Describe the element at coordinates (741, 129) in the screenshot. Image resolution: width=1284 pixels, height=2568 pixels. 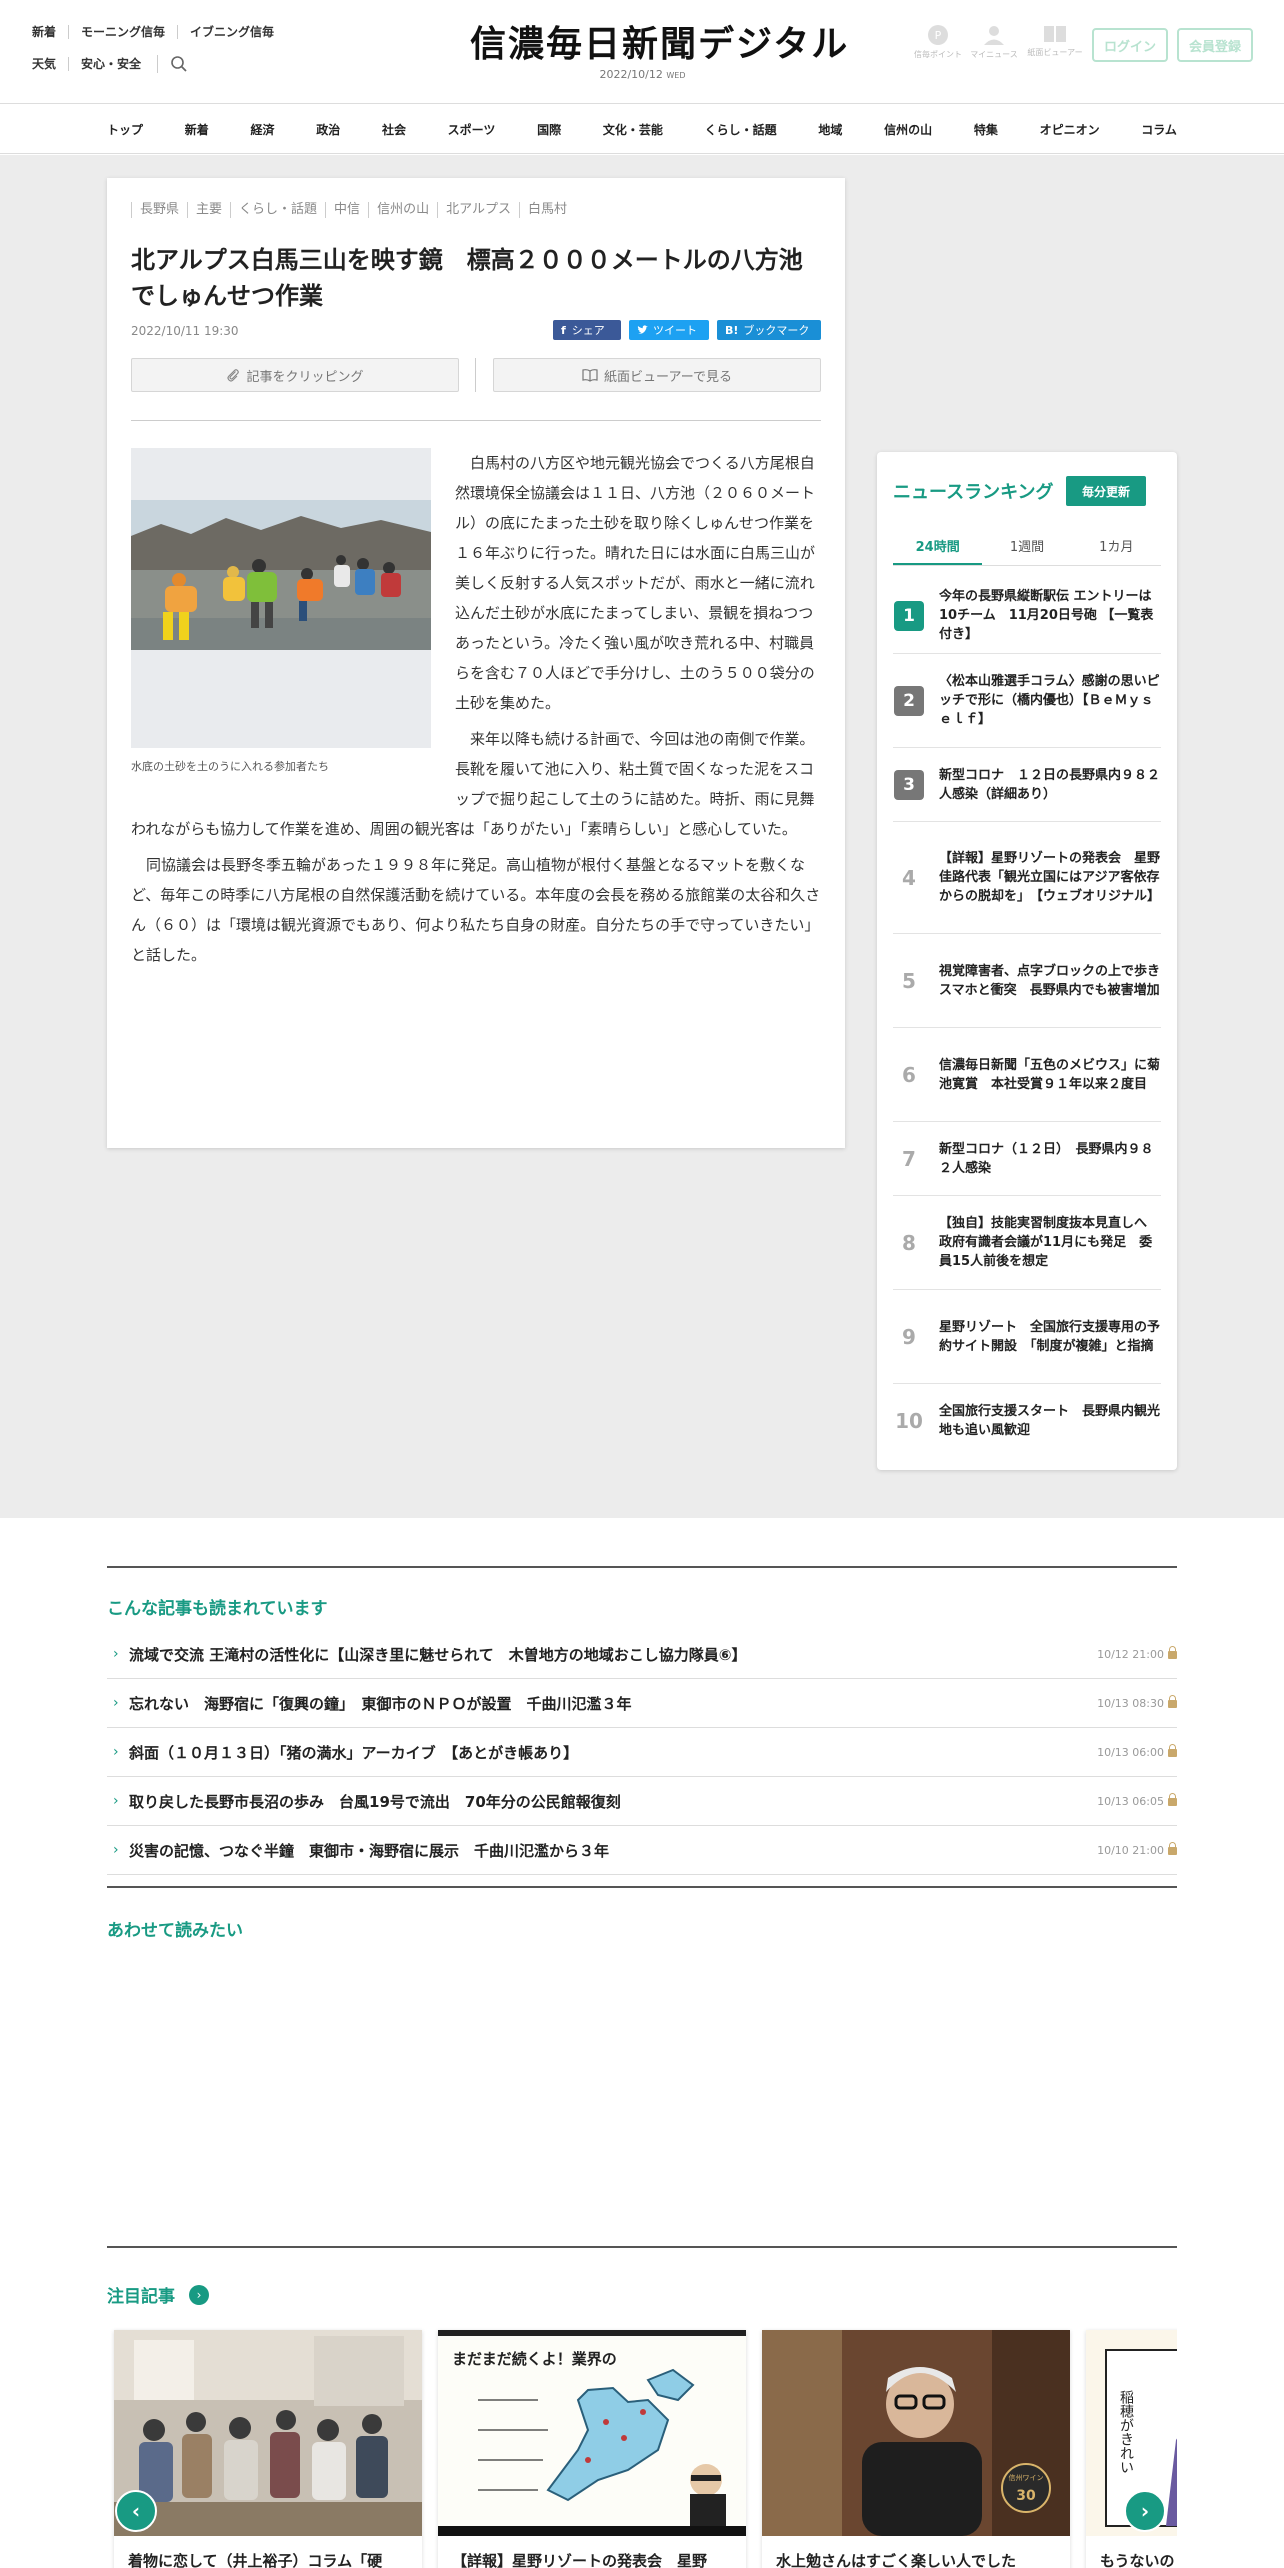
I see `nav-life: くらし・話題` at that location.